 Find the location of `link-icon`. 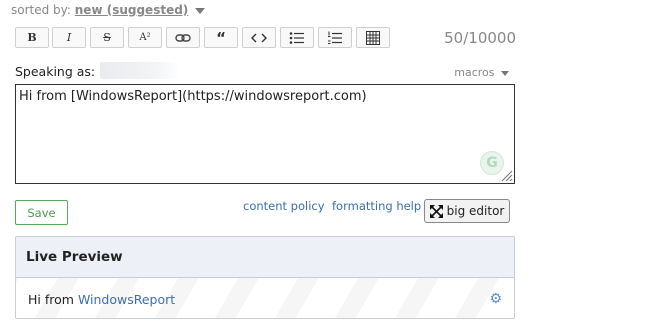

link-icon is located at coordinates (183, 37).